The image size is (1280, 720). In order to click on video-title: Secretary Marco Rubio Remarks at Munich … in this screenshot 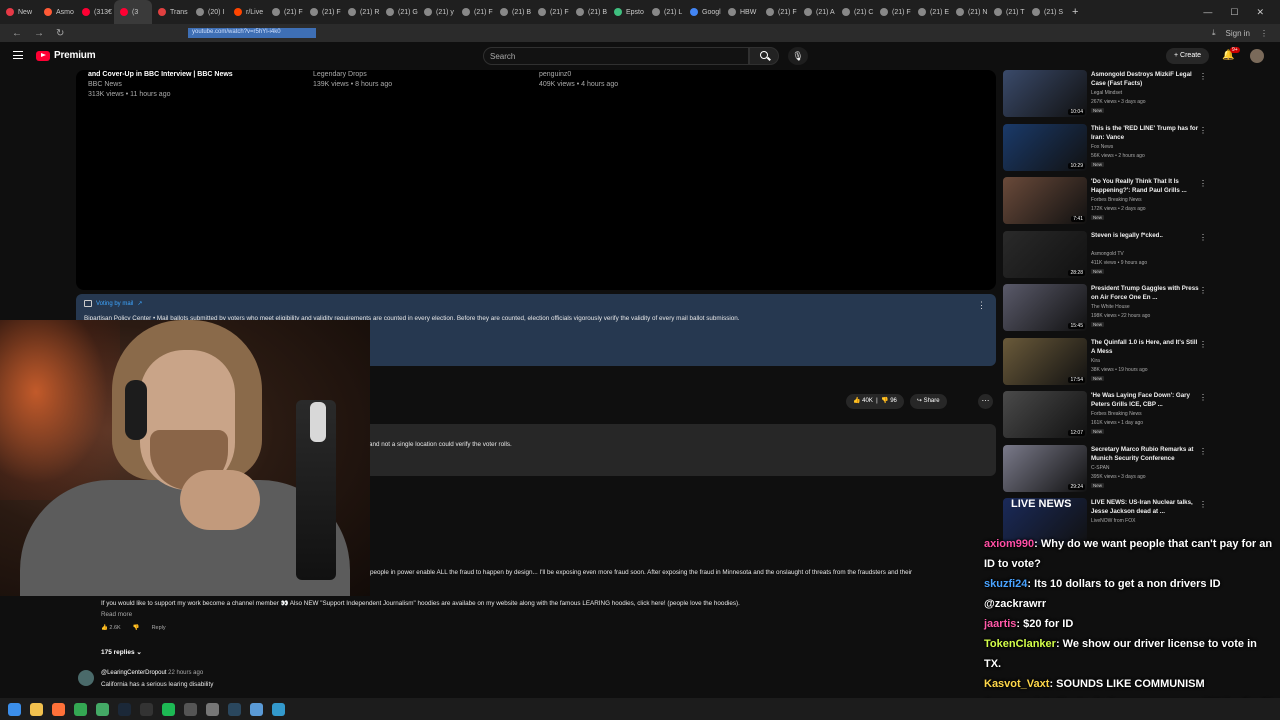, I will do `click(1145, 454)`.